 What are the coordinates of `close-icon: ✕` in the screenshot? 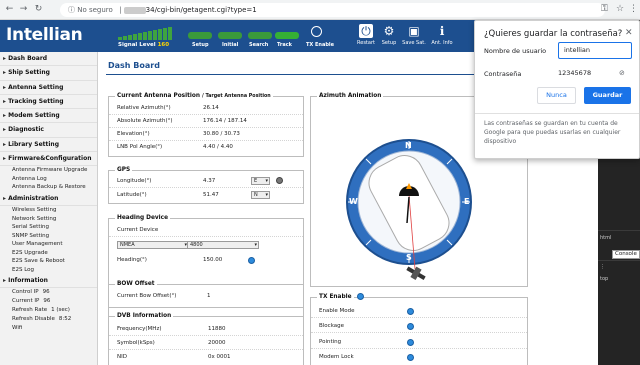 It's located at (629, 33).